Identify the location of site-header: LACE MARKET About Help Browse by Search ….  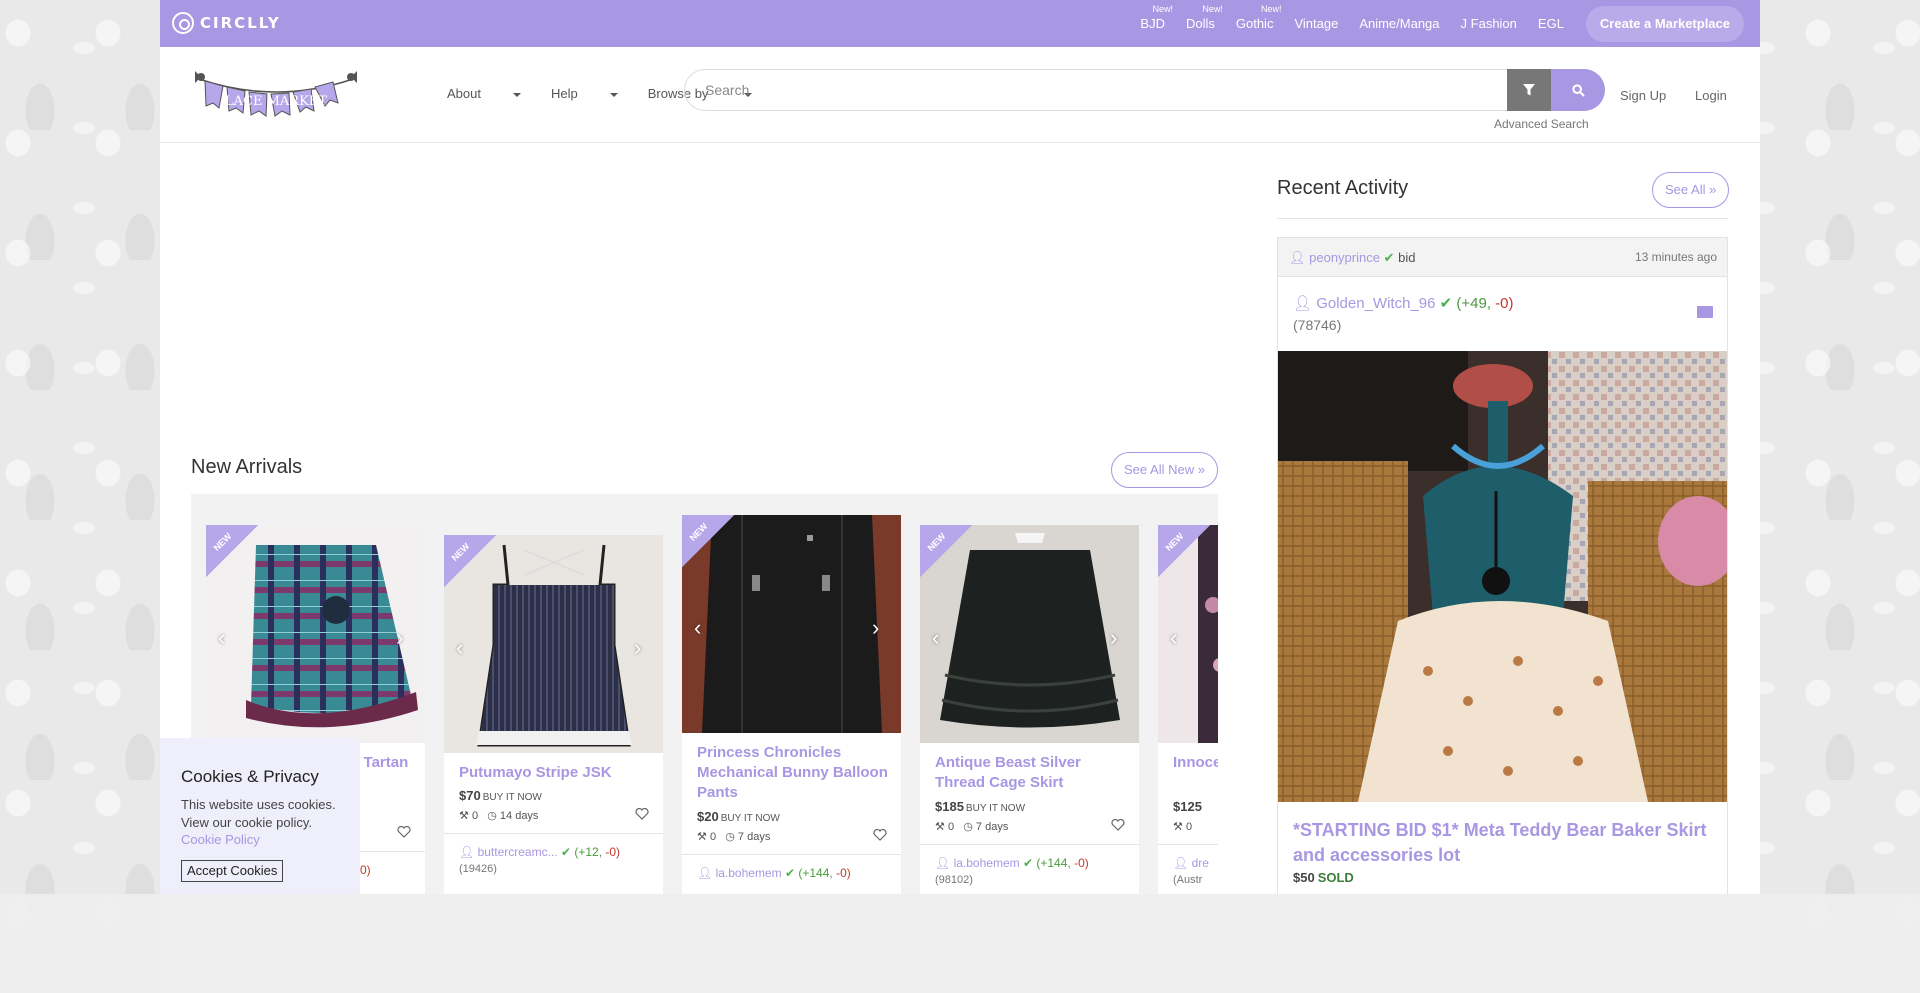
(960, 95).